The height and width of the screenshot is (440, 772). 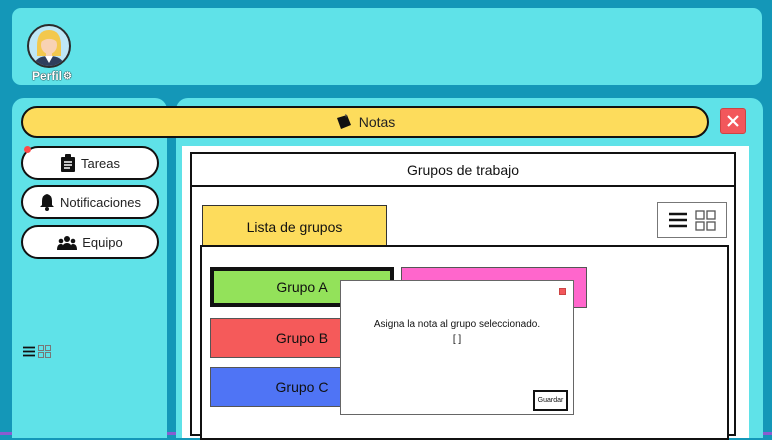 I want to click on dialog-close-icon, so click(x=562, y=291).